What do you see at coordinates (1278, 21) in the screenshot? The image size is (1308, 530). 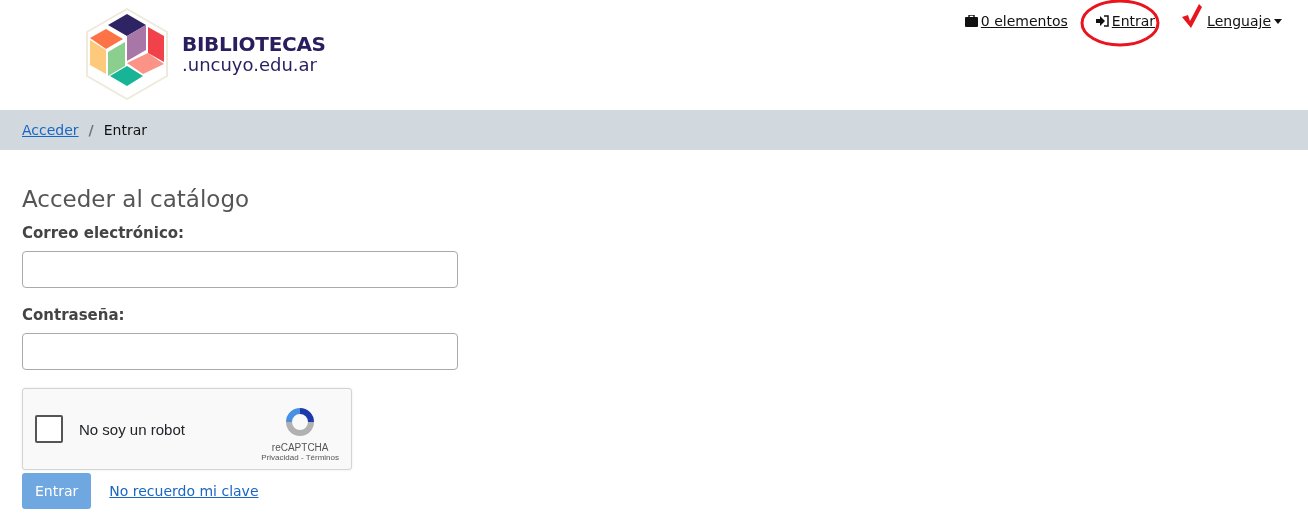 I see `caret-icon` at bounding box center [1278, 21].